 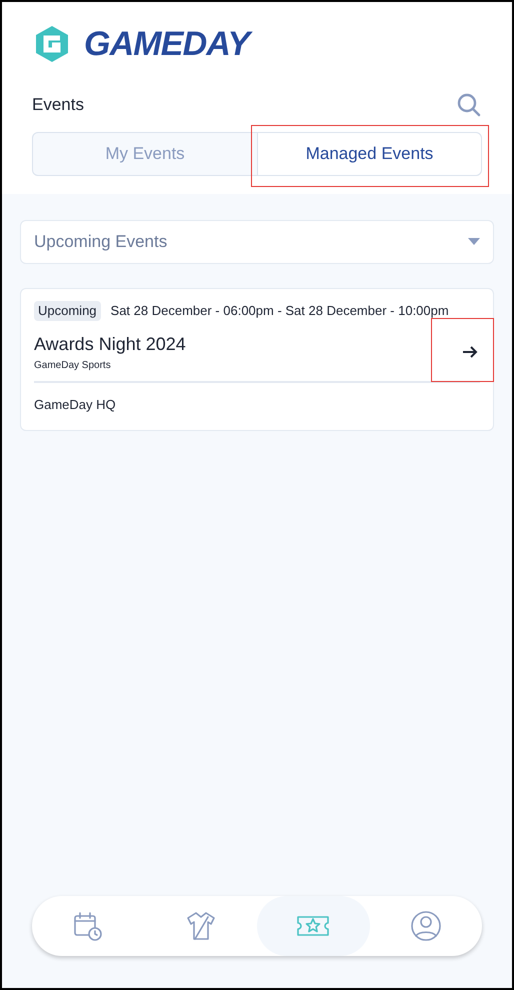 I want to click on event-organiser: GameDay Sports, so click(x=73, y=365).